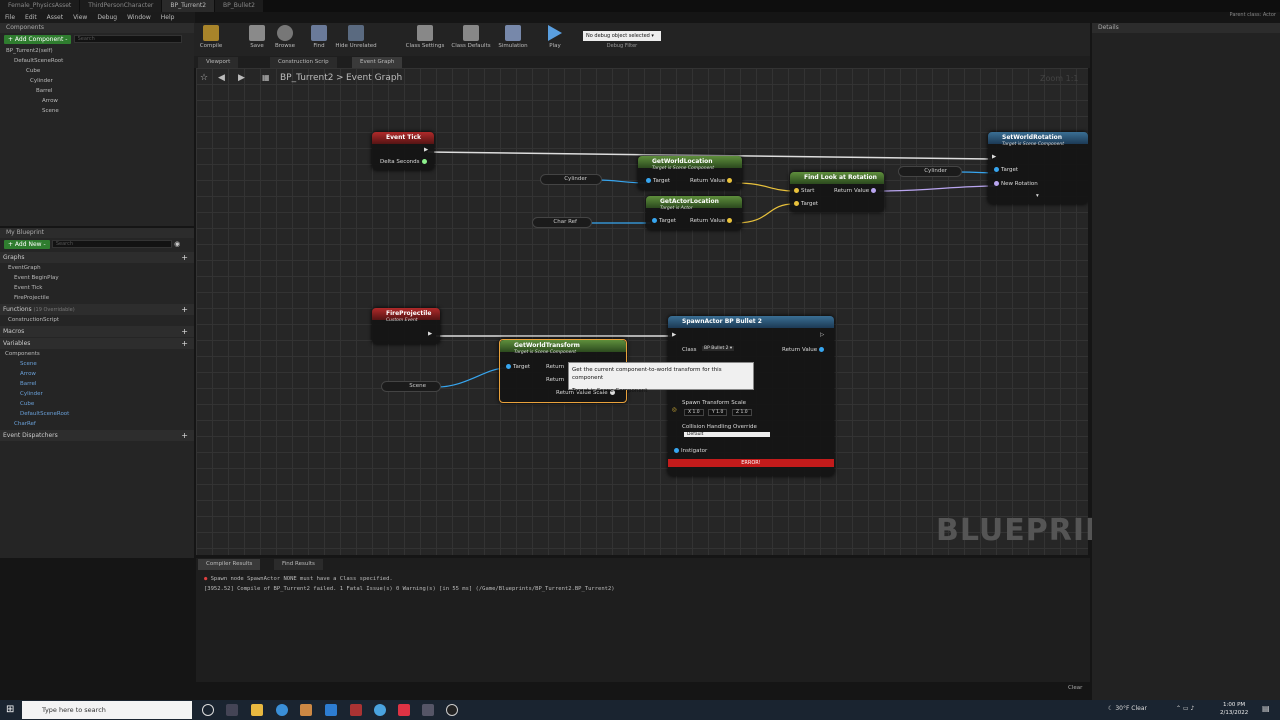 This screenshot has width=1280, height=720. I want to click on graph-item: FireProjectile, so click(97, 298).